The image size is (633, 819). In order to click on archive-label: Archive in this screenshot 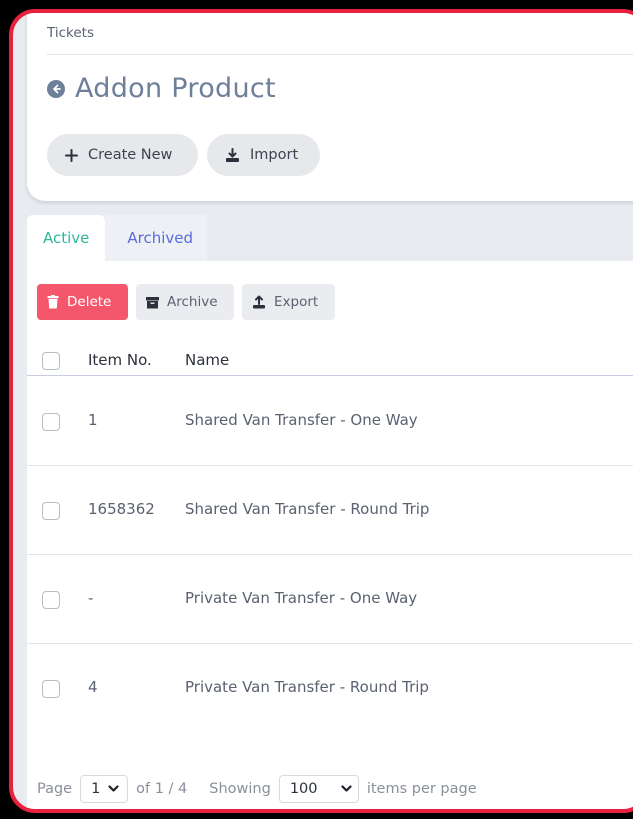, I will do `click(192, 302)`.